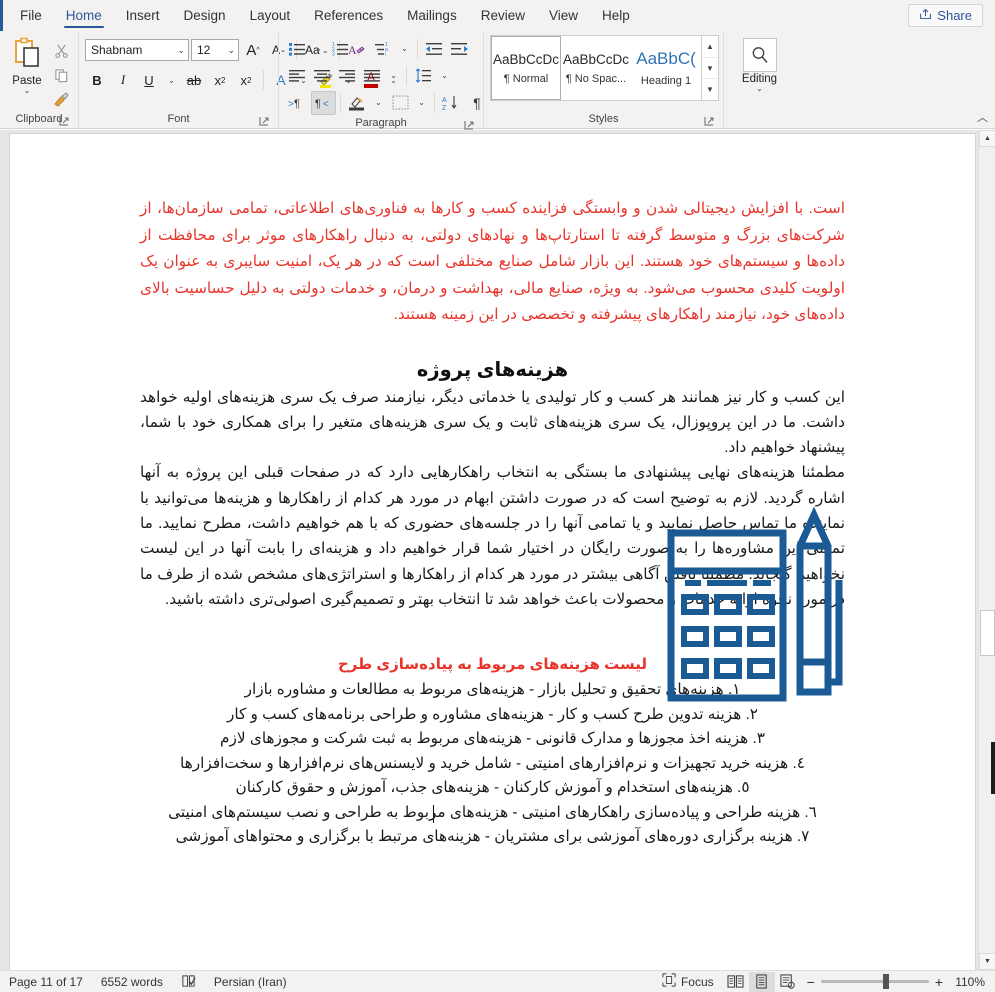 The width and height of the screenshot is (995, 992). What do you see at coordinates (97, 80) in the screenshot?
I see `bold-button: B` at bounding box center [97, 80].